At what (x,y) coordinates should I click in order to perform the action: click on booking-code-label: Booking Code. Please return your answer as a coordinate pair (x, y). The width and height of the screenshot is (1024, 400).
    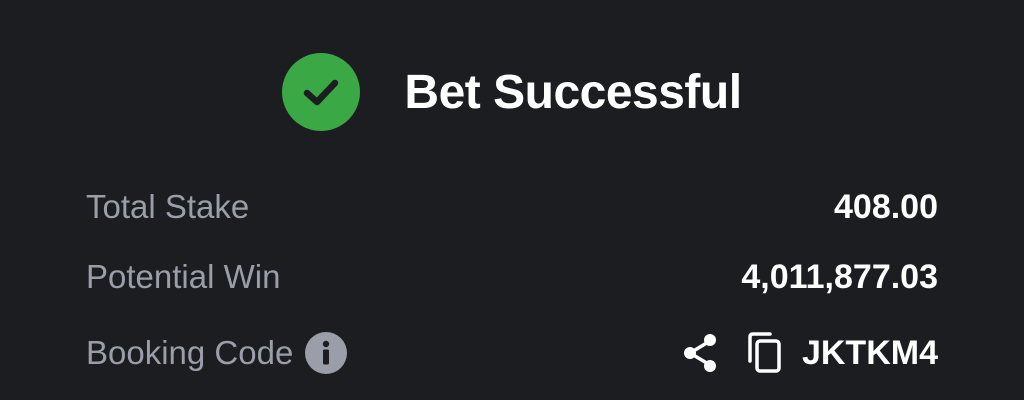
    Looking at the image, I should click on (190, 352).